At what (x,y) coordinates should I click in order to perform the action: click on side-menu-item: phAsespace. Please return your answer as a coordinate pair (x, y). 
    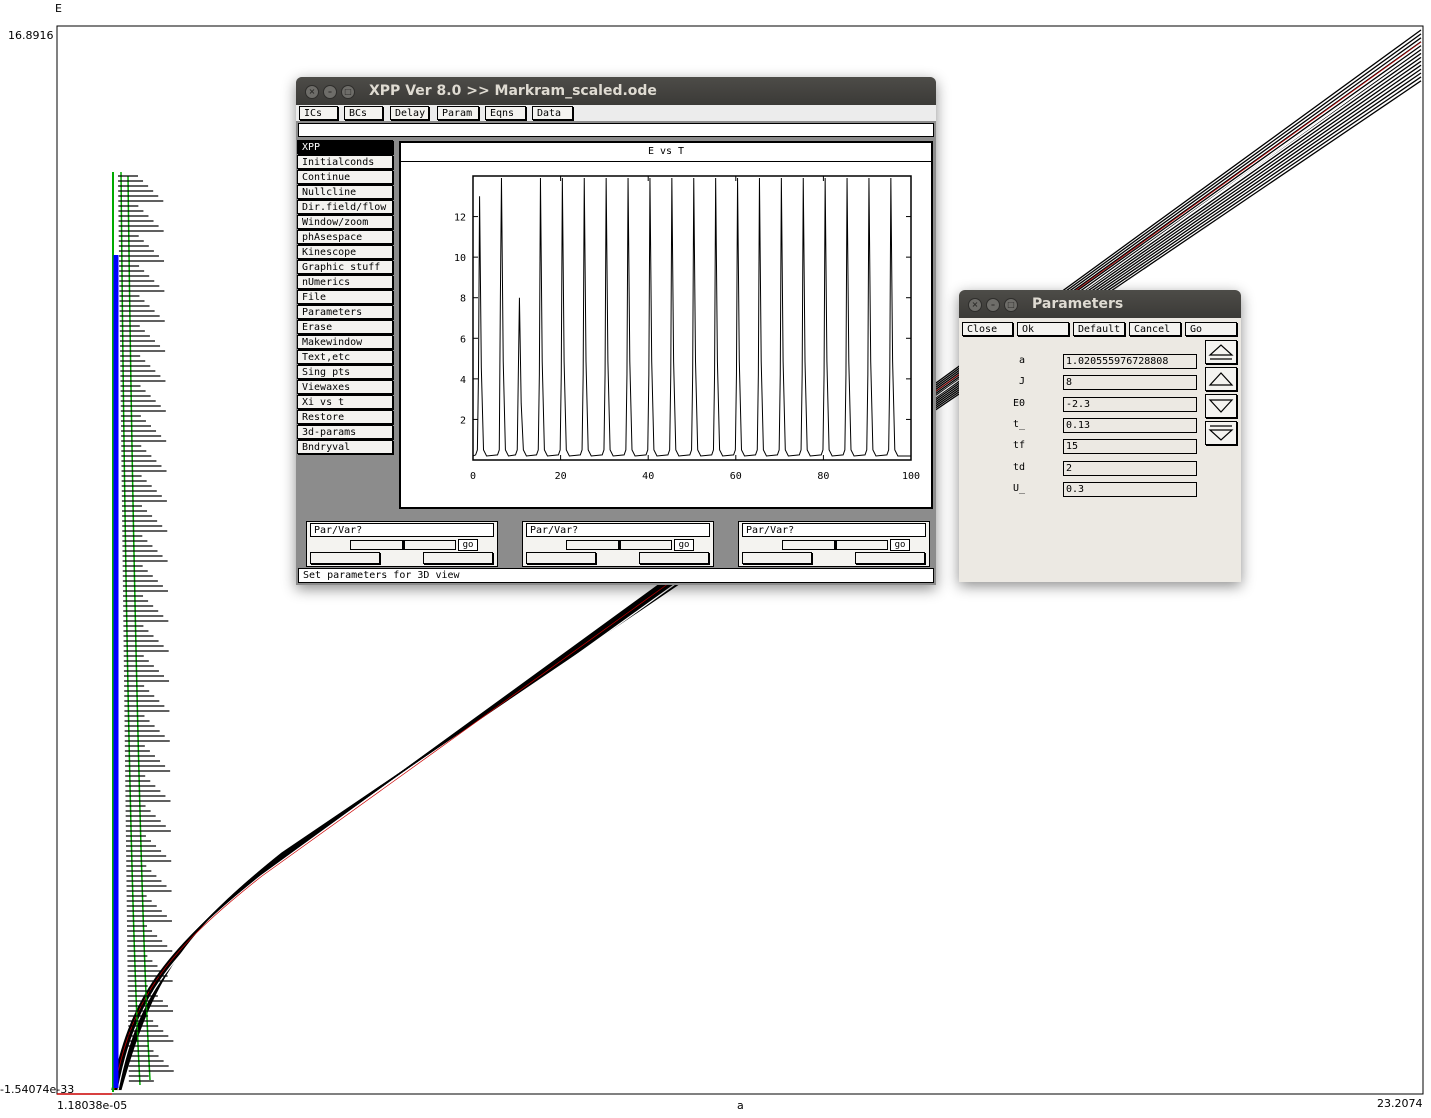
    Looking at the image, I should click on (345, 237).